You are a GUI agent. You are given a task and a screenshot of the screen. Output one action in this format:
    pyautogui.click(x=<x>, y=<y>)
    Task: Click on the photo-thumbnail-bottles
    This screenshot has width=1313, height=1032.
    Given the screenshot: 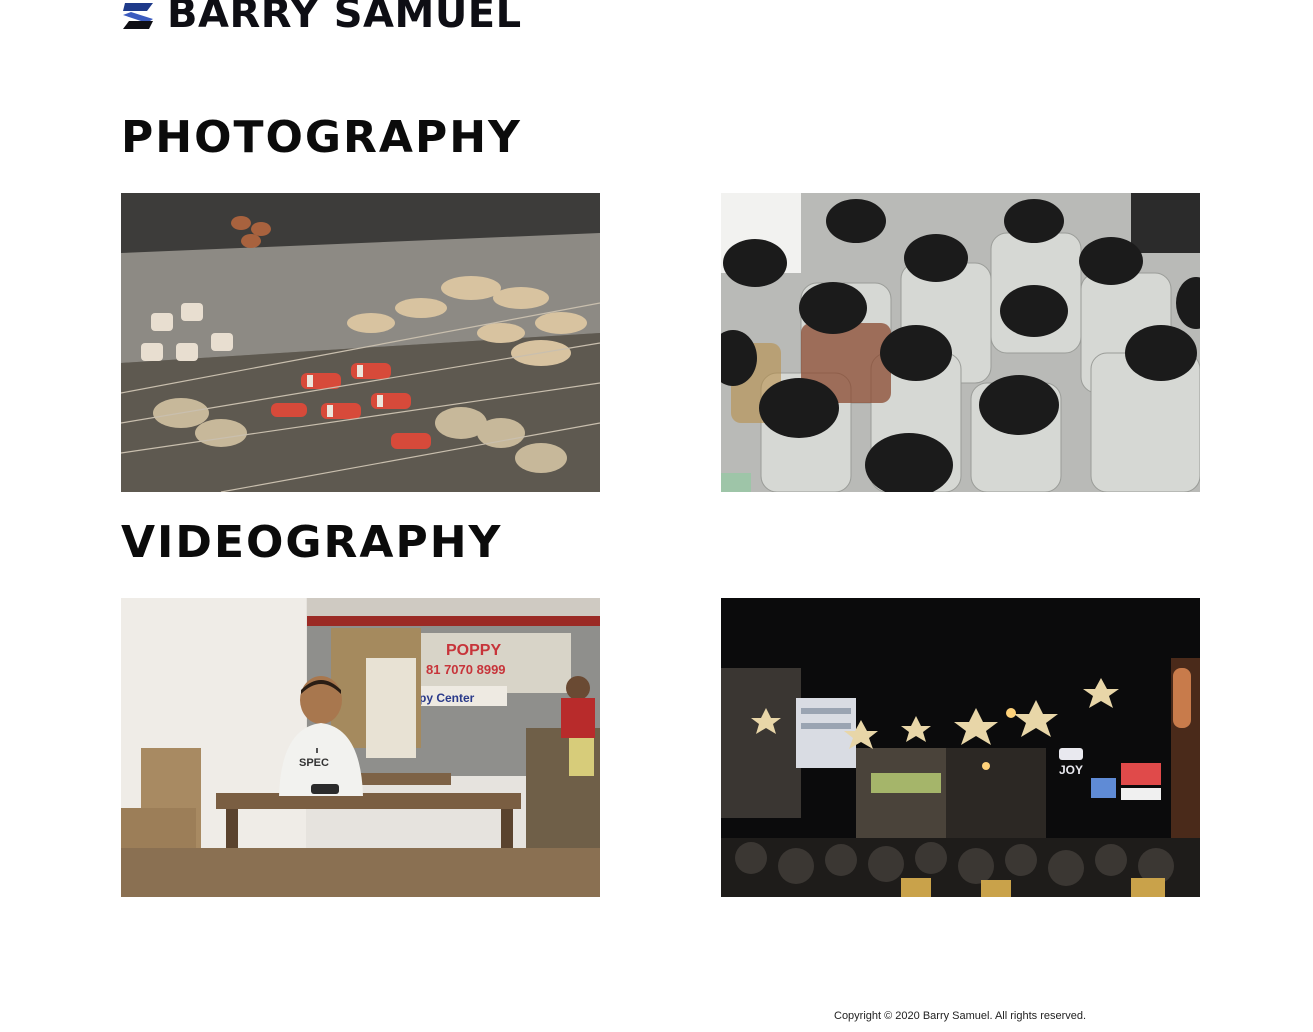 What is the action you would take?
    pyautogui.click(x=960, y=342)
    